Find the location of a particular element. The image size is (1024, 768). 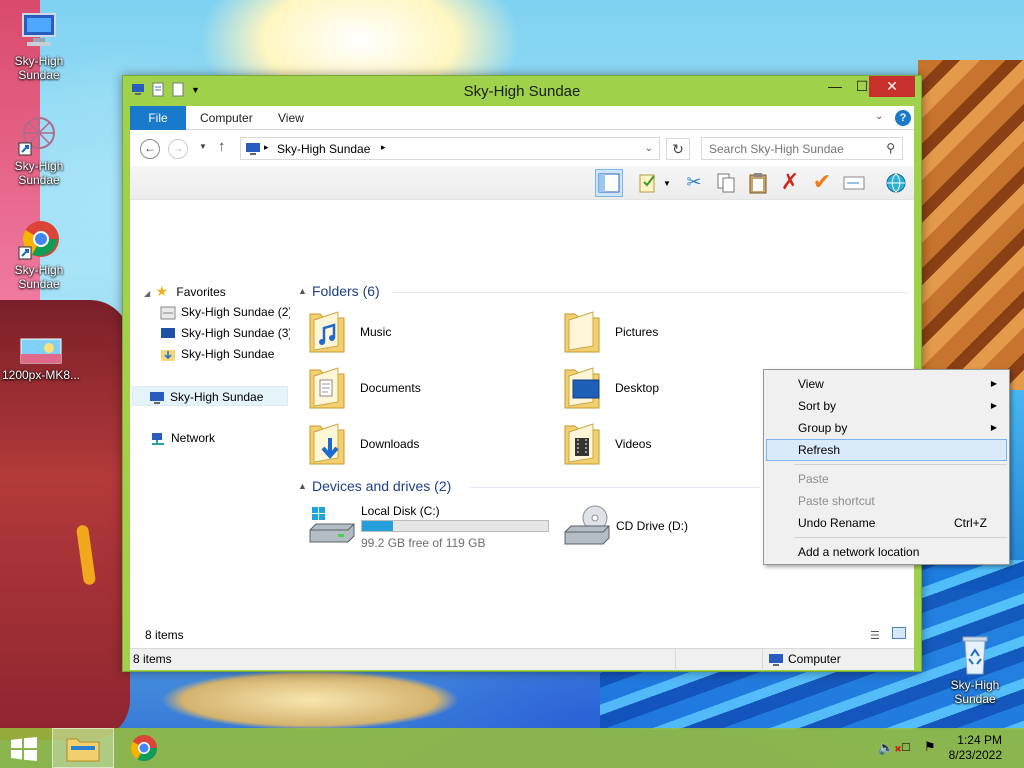

drive-d-name: CD Drive (D:) is located at coordinates (652, 526).